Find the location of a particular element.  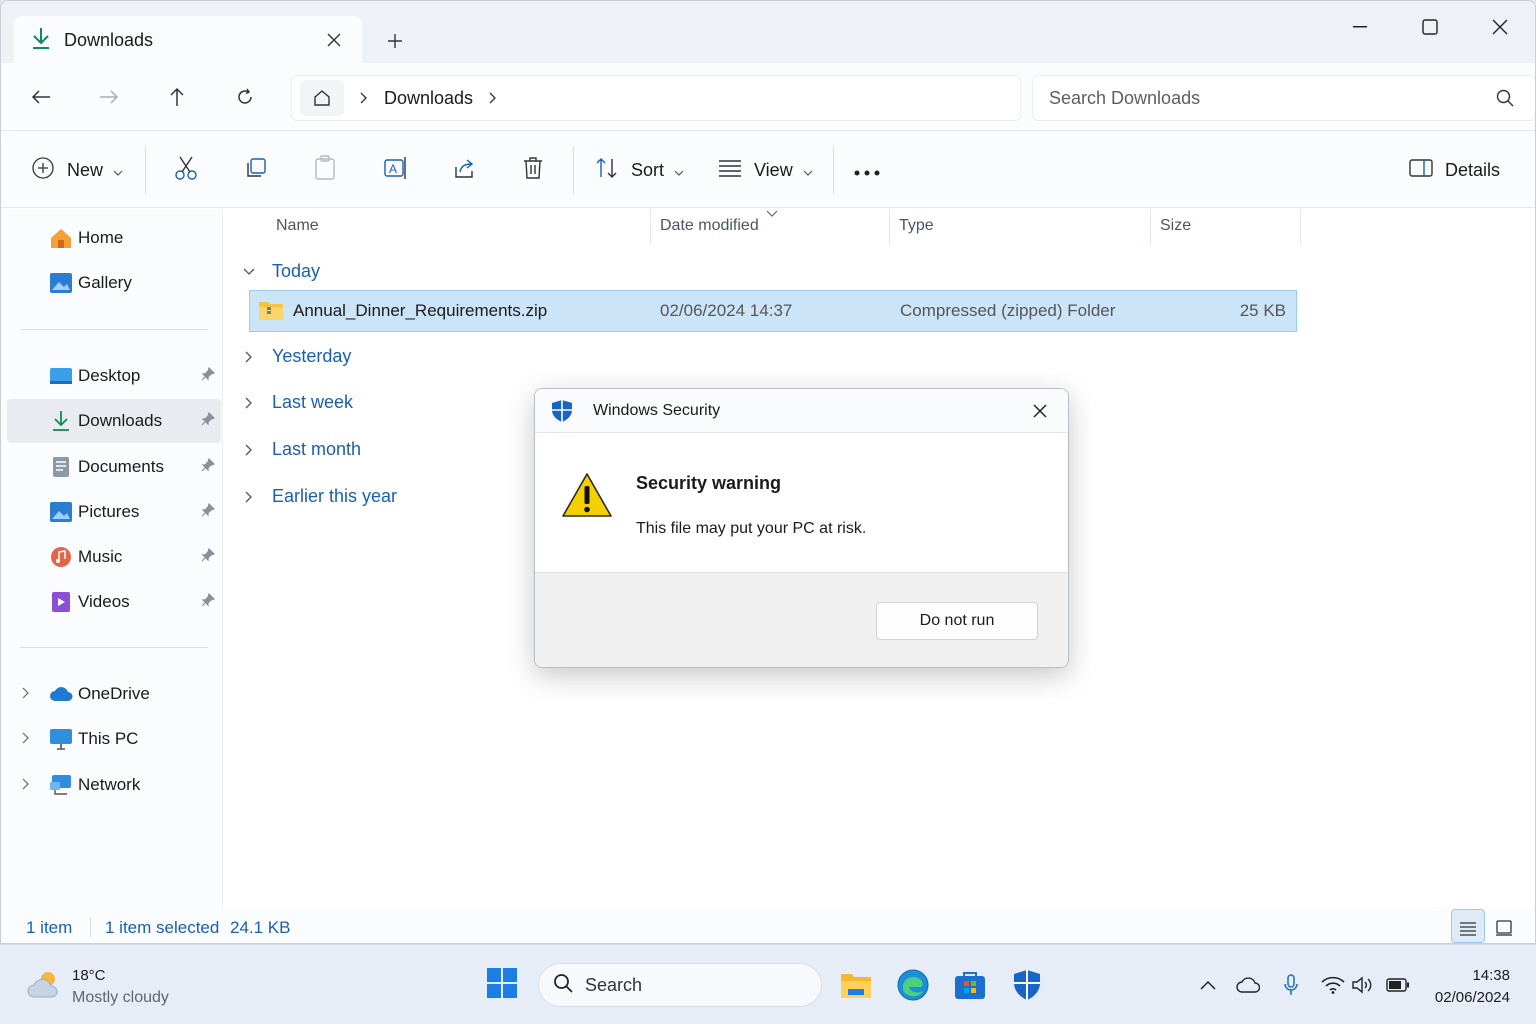

more-options-button is located at coordinates (867, 170).